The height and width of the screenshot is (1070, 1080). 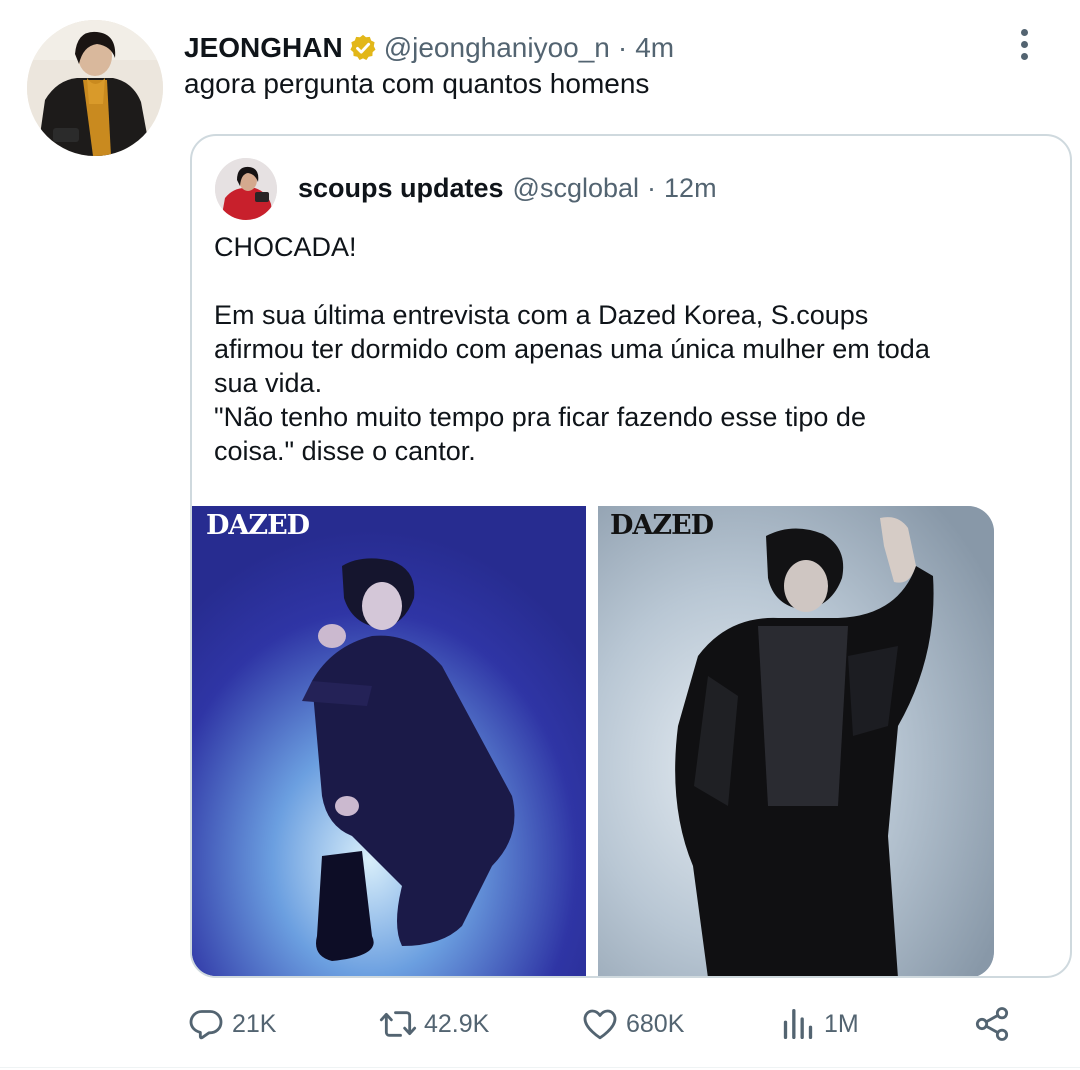 I want to click on tweet-header: JEONGHAN @jeonghaniyoo_n · 4m, so click(x=429, y=48).